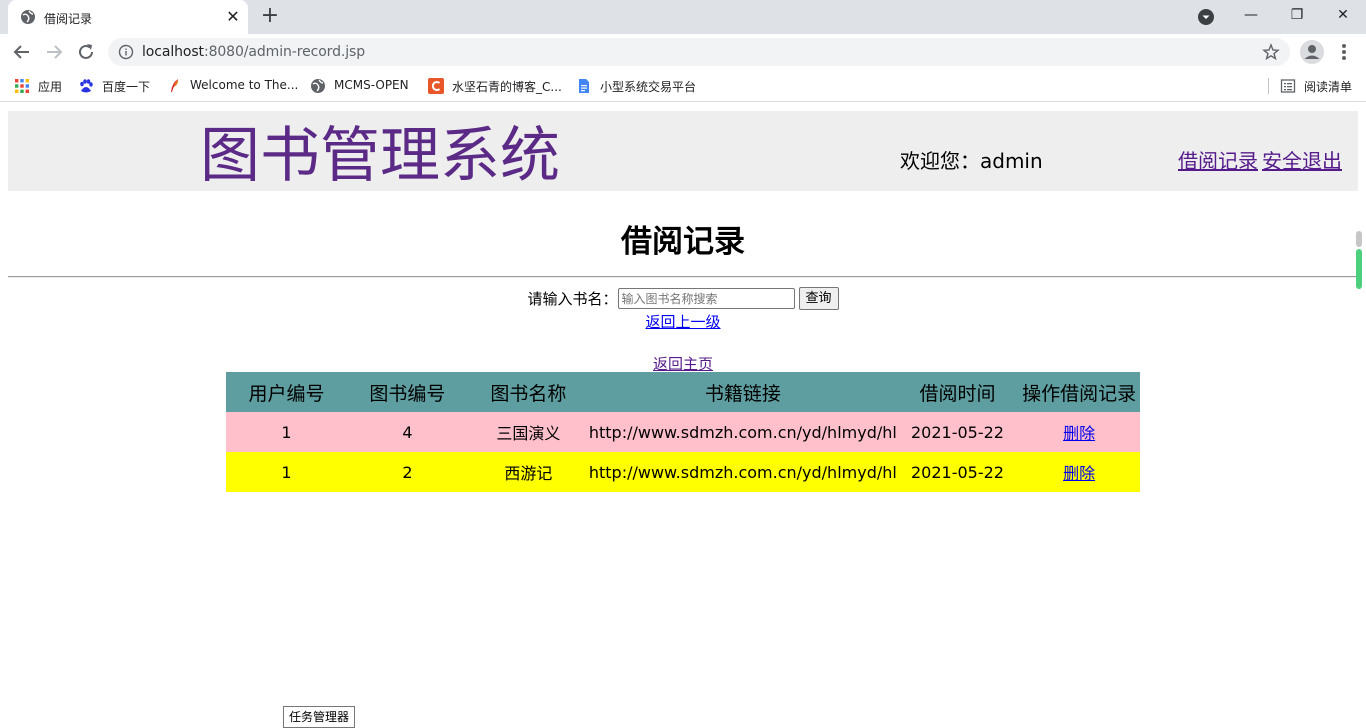 The width and height of the screenshot is (1366, 728). What do you see at coordinates (126, 87) in the screenshot?
I see `bookmark-label: 百度一下` at bounding box center [126, 87].